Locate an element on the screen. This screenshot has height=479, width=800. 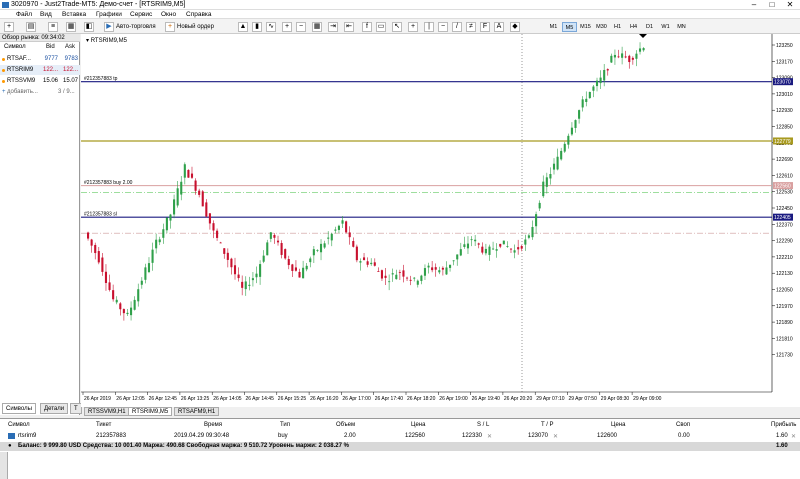
term-col-type: Тип is located at coordinates (285, 425).